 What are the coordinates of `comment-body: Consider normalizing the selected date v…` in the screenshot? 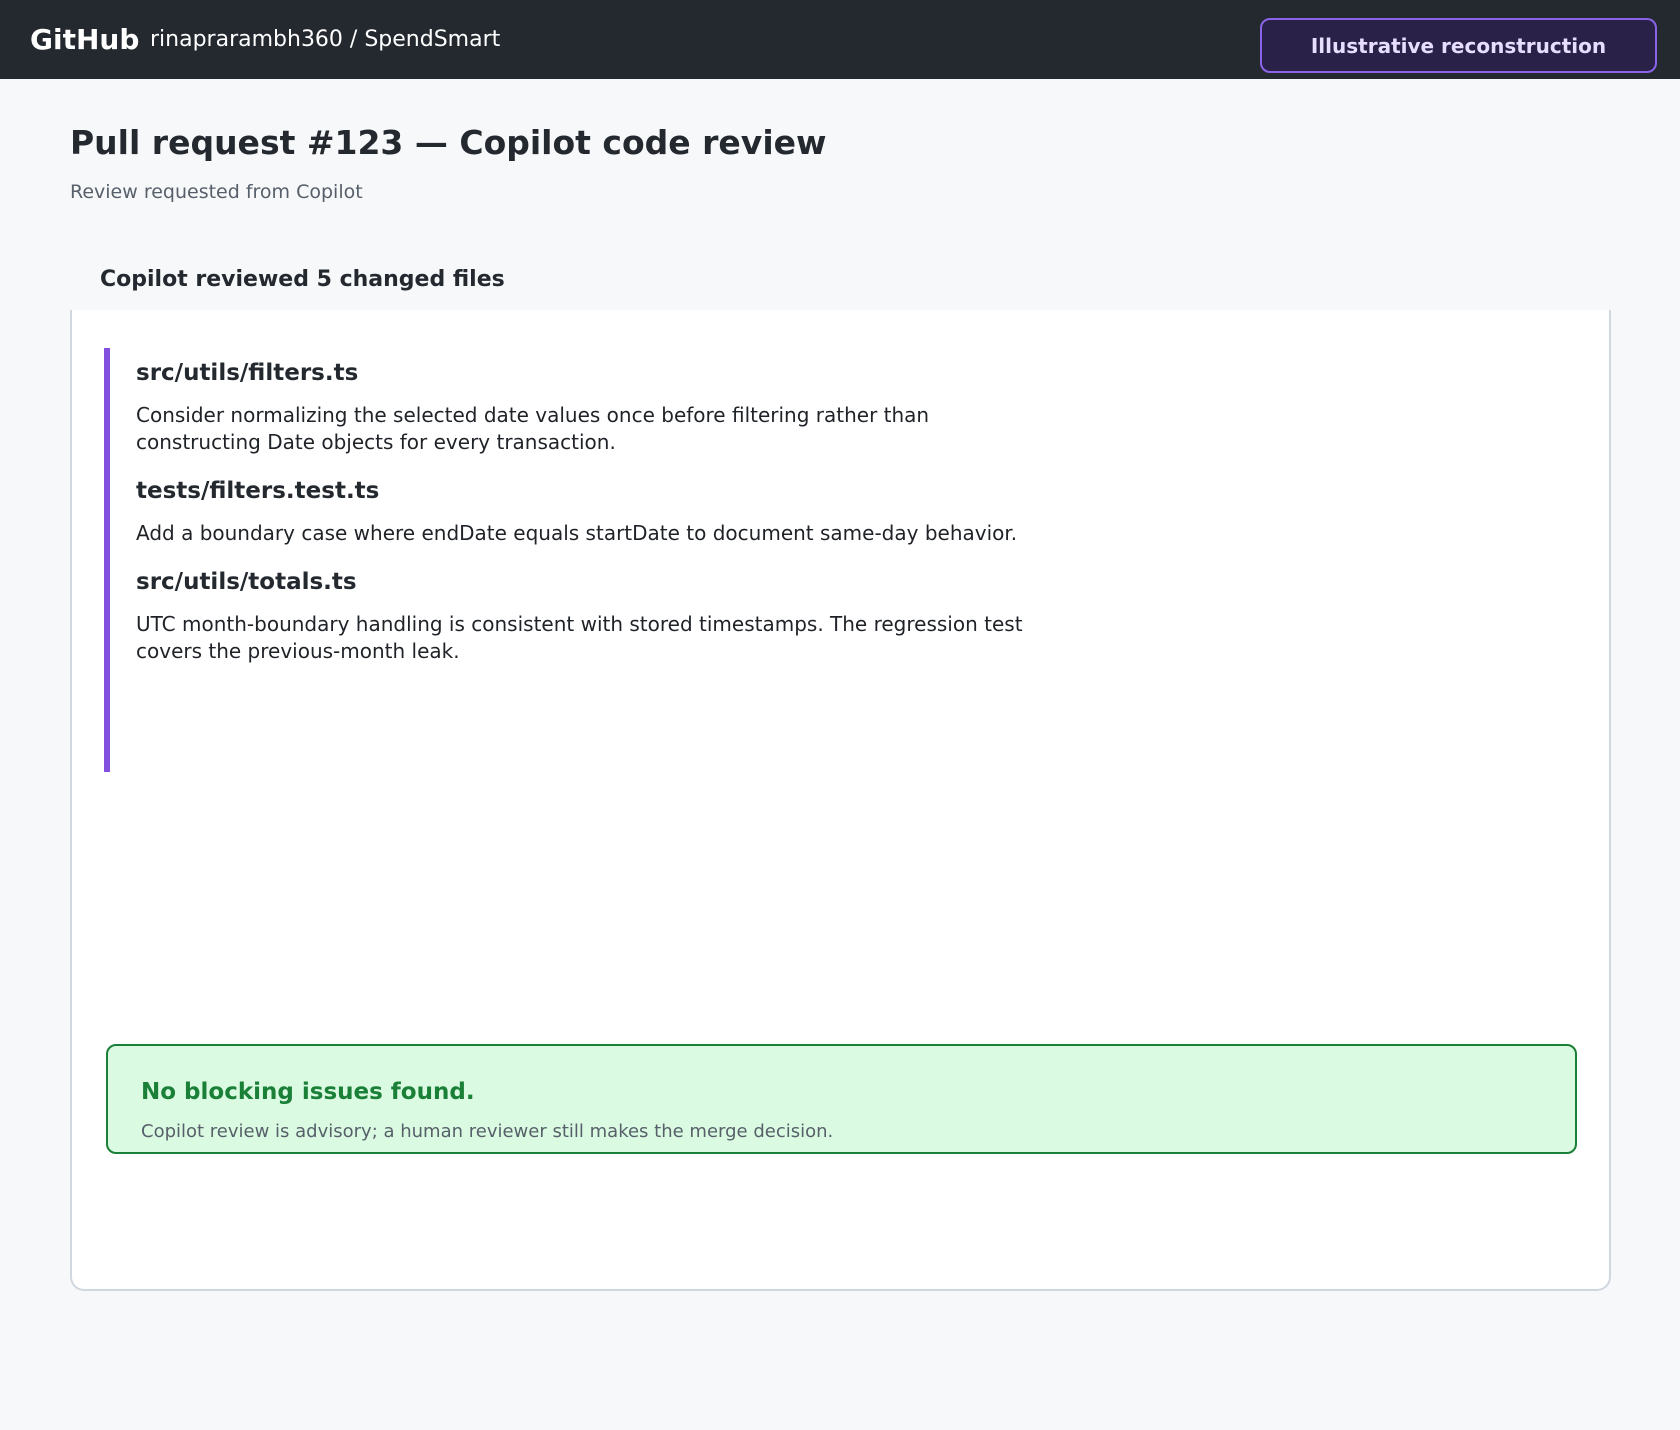 It's located at (533, 428).